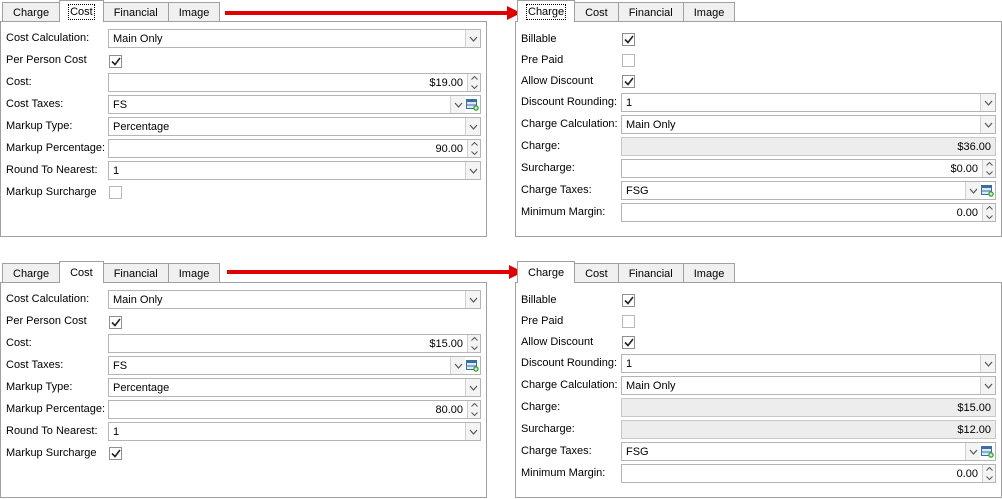 This screenshot has width=1002, height=499. What do you see at coordinates (294, 82) in the screenshot?
I see `cost-field: $19.00` at bounding box center [294, 82].